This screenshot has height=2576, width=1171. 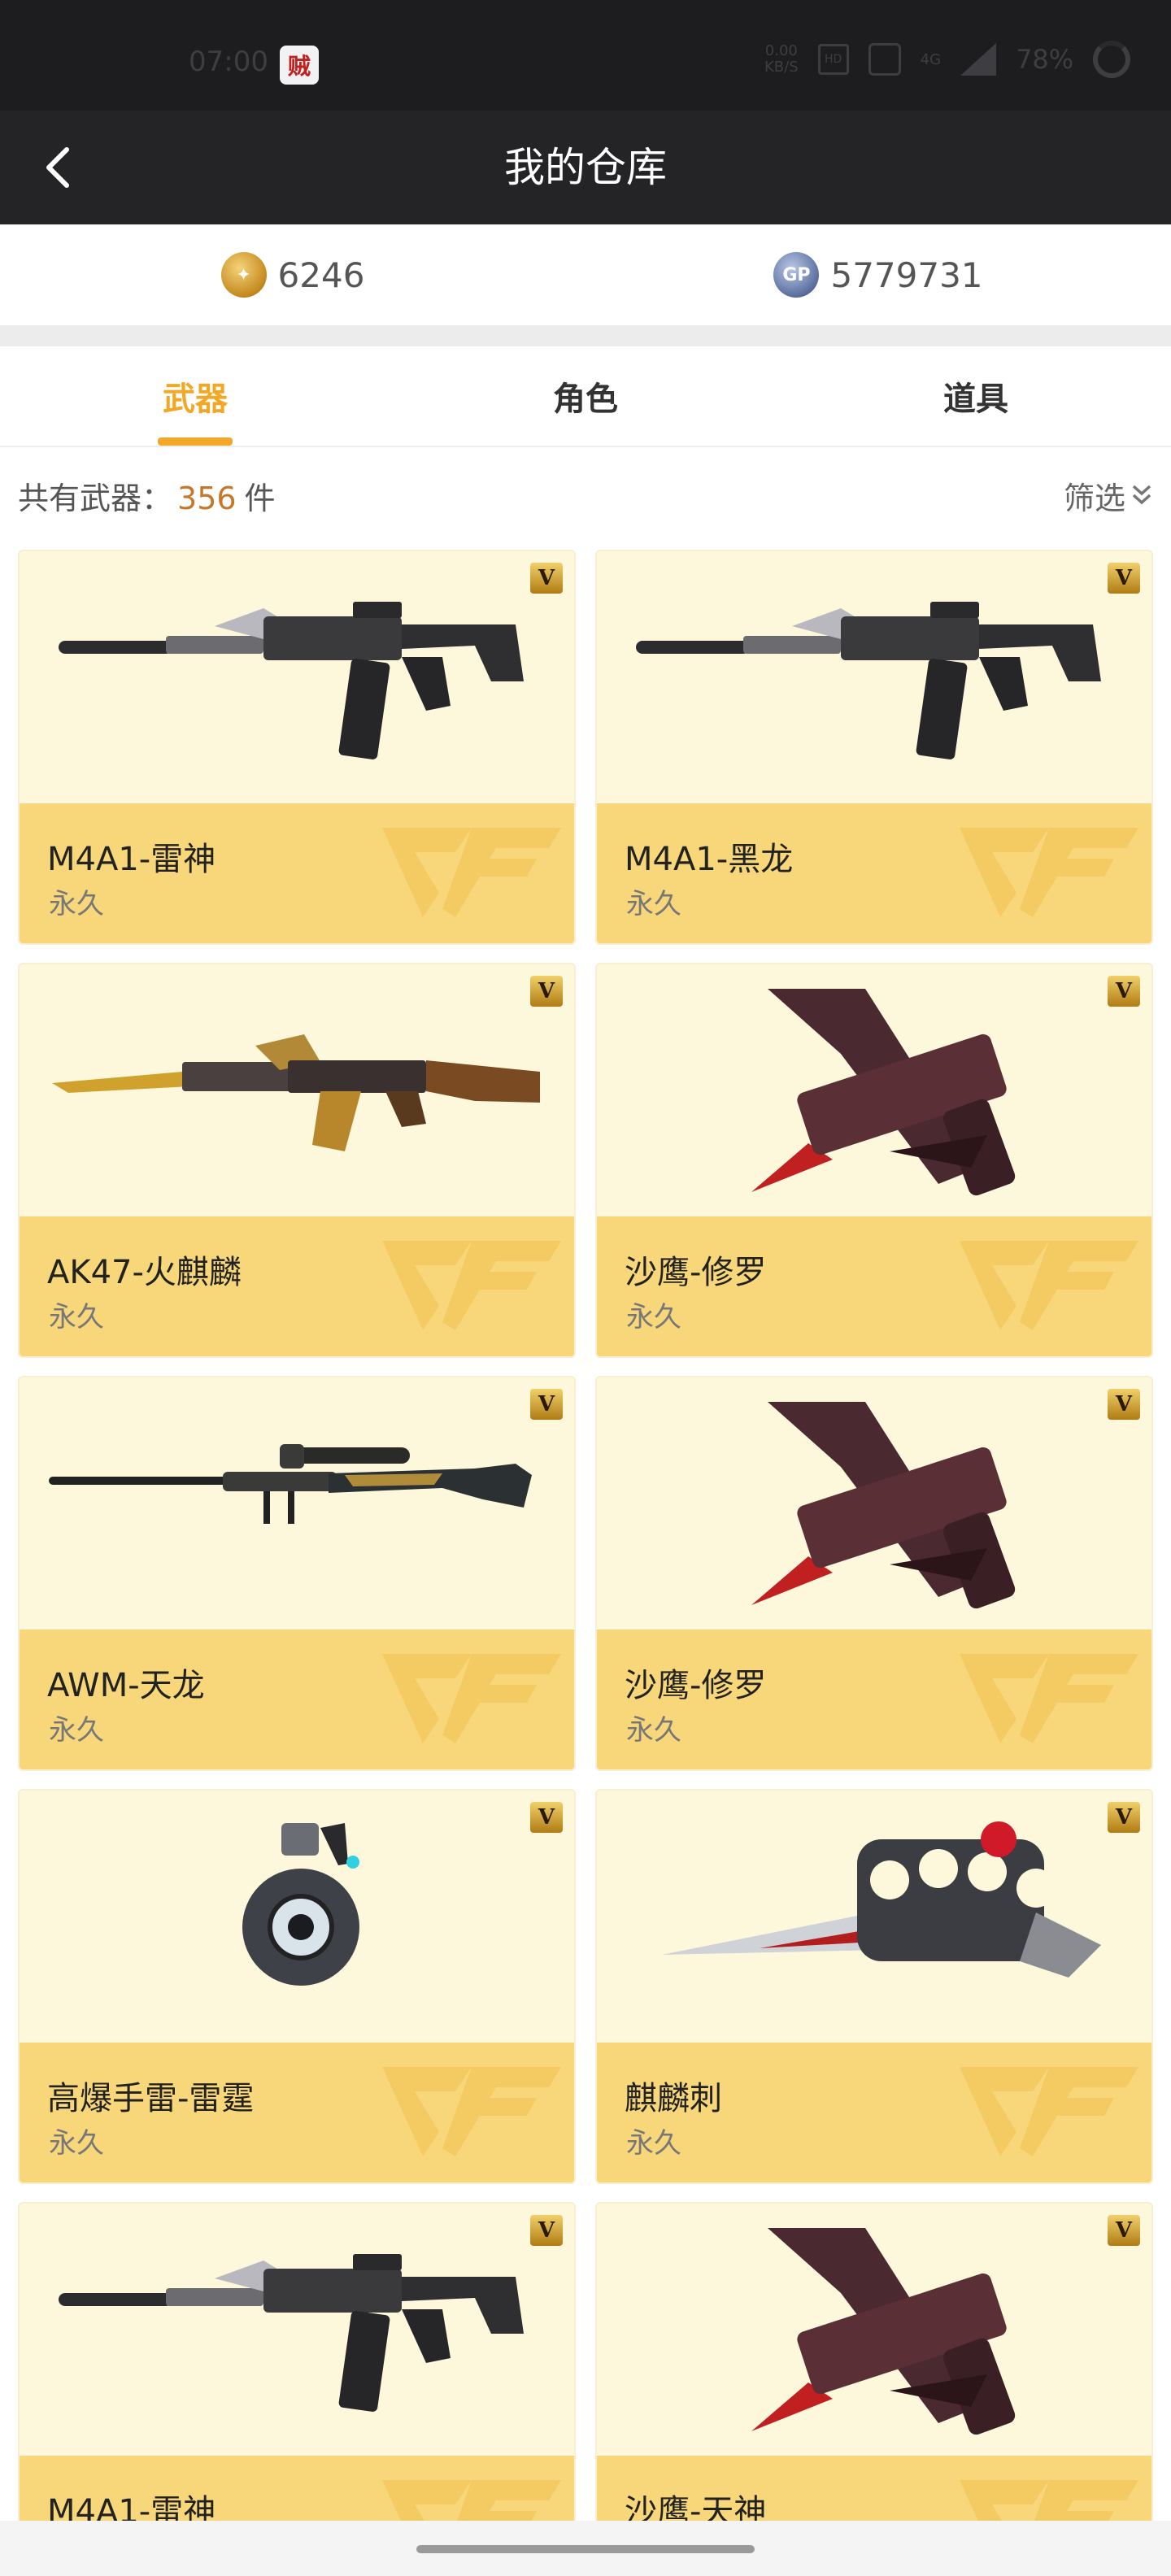 I want to click on gold-coin-icon: ✦, so click(x=244, y=275).